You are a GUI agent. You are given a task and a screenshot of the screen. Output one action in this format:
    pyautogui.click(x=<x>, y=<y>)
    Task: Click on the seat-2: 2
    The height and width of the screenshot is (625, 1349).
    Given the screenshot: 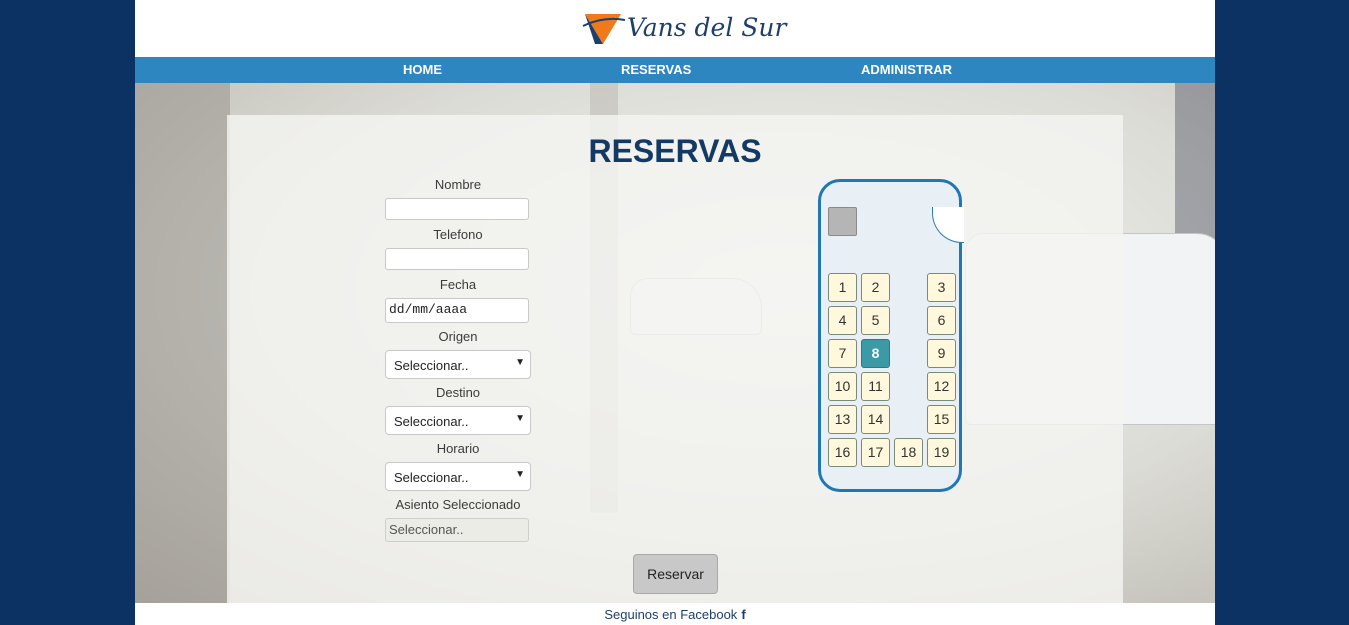 What is the action you would take?
    pyautogui.click(x=875, y=287)
    